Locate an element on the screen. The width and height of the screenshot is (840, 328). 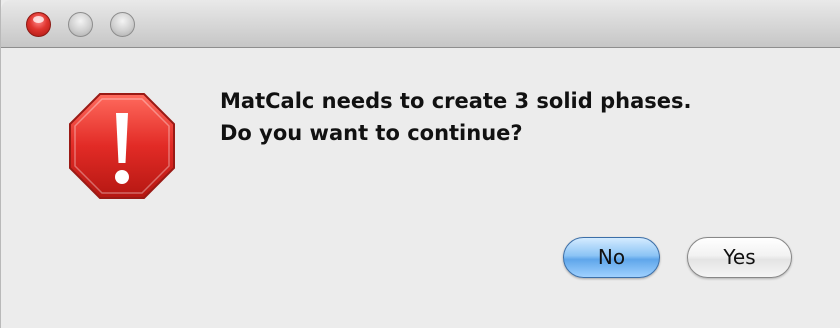
message-line-1: MatCalc needs to create 3 solid phases. is located at coordinates (456, 101).